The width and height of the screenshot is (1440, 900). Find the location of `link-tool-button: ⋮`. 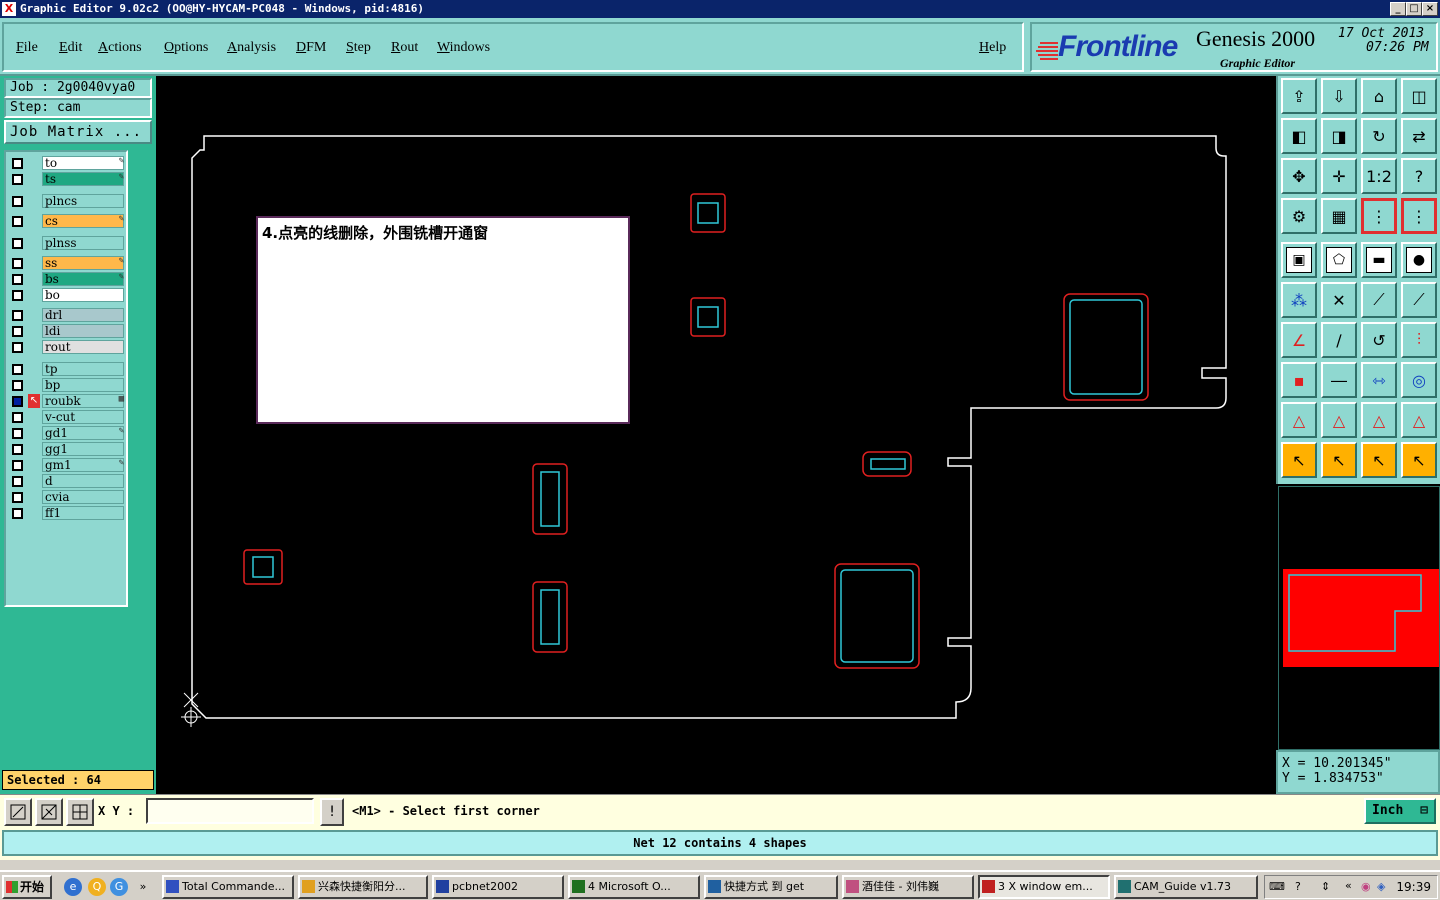

link-tool-button: ⋮ is located at coordinates (1419, 216).